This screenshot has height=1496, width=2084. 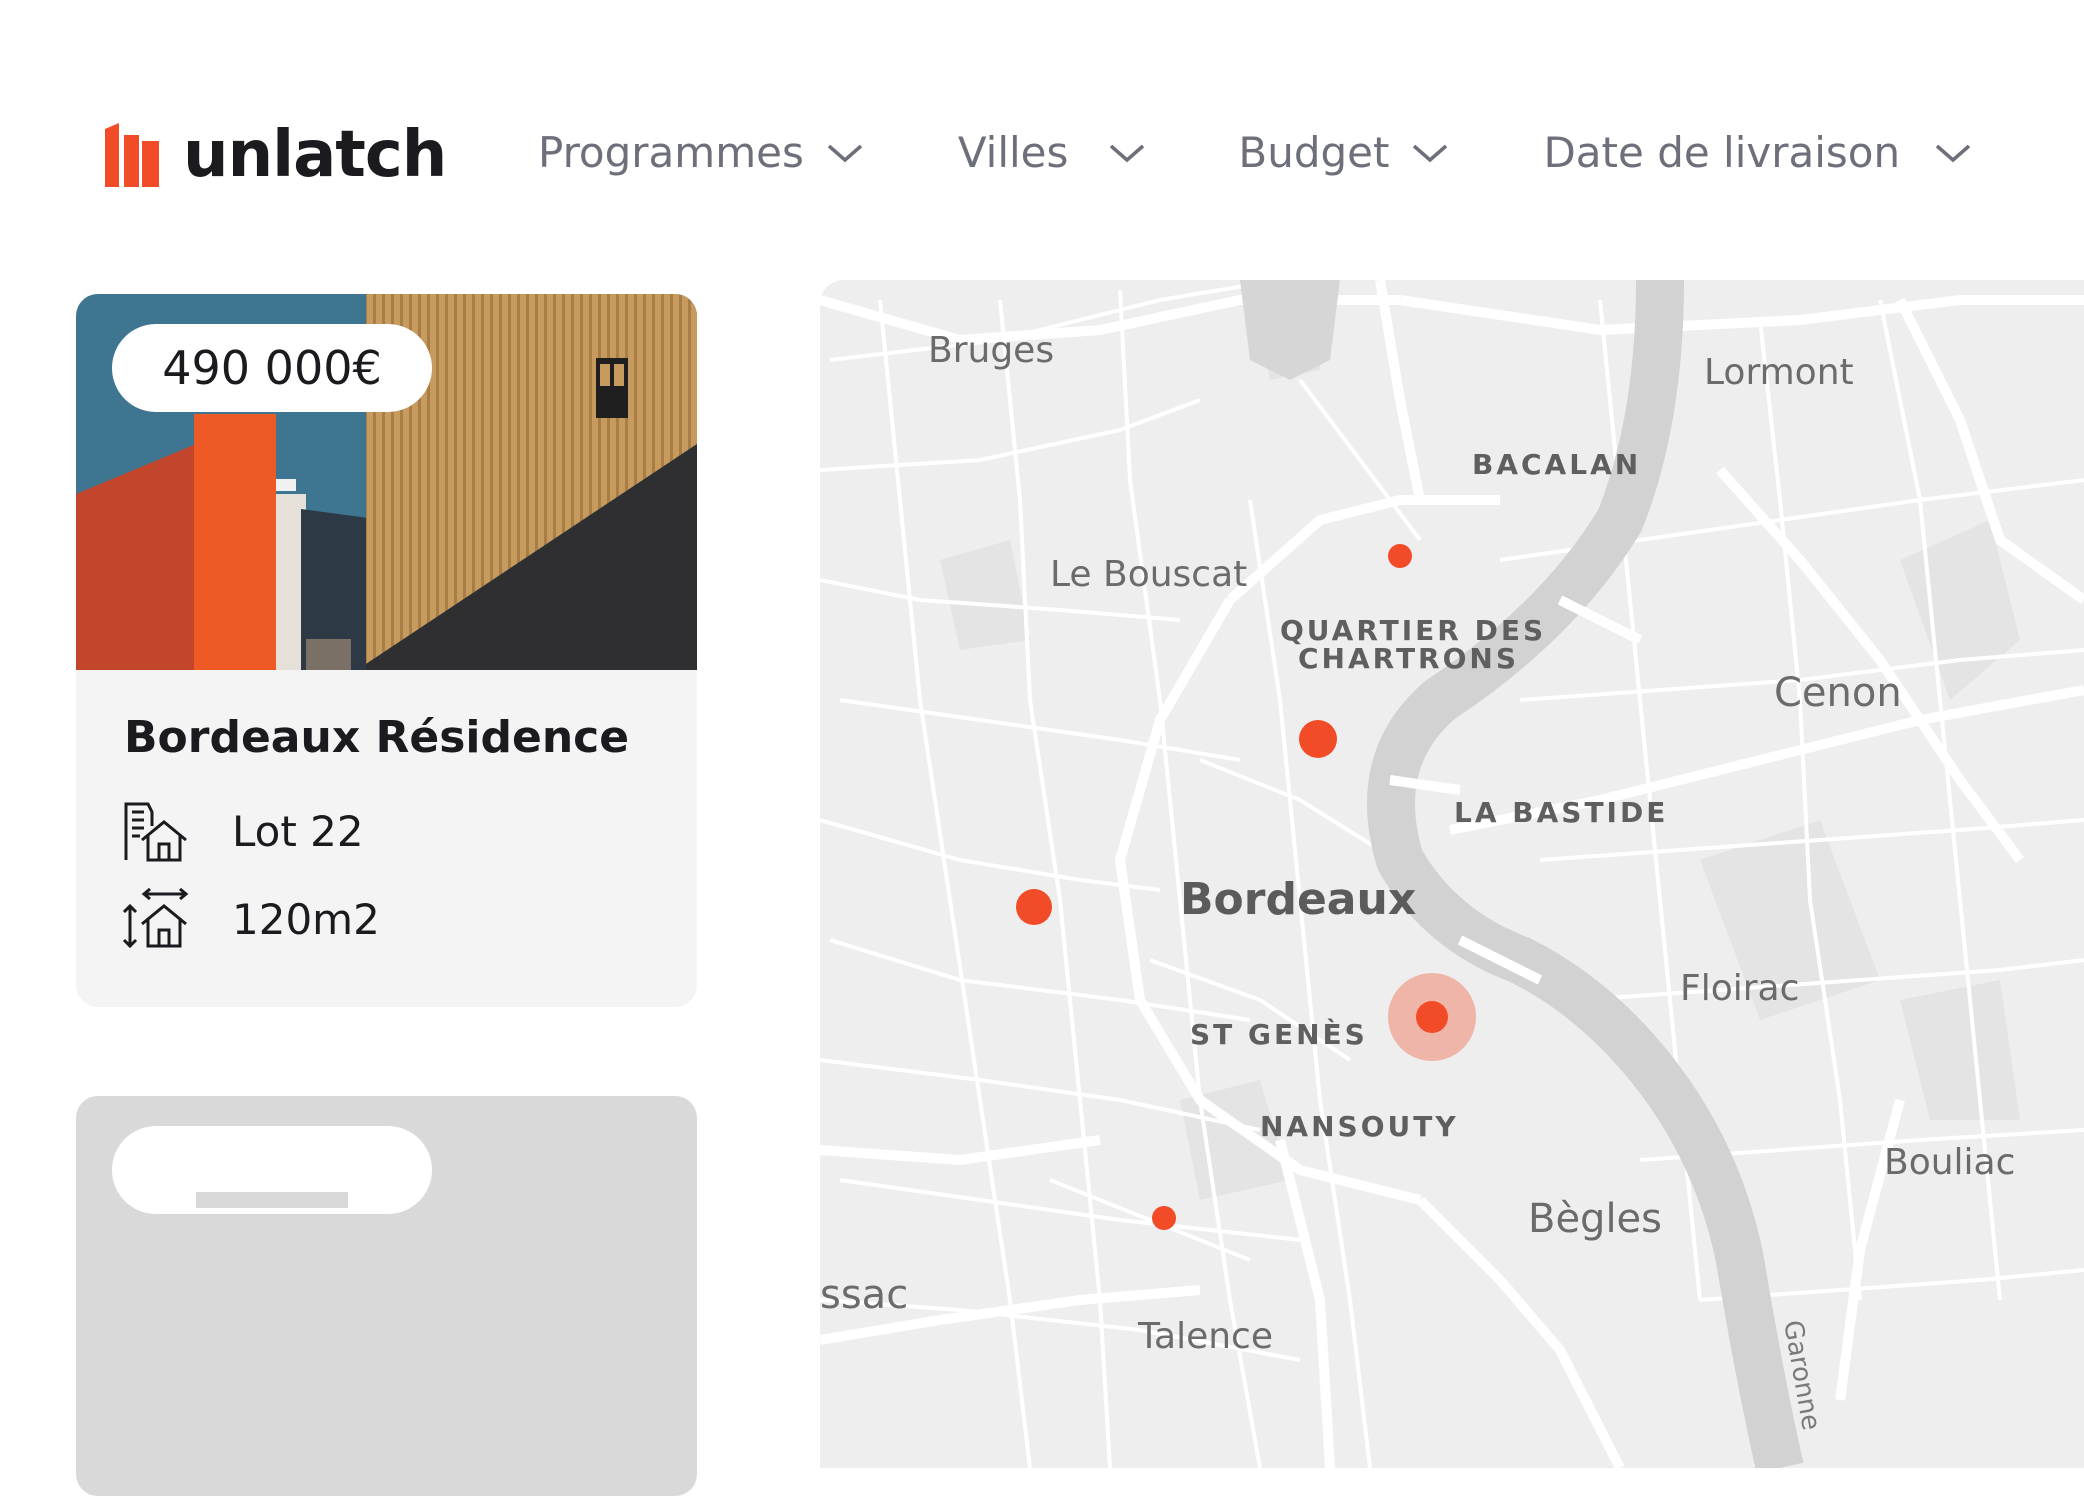 I want to click on lot-feature: Lot 22, so click(x=243, y=831).